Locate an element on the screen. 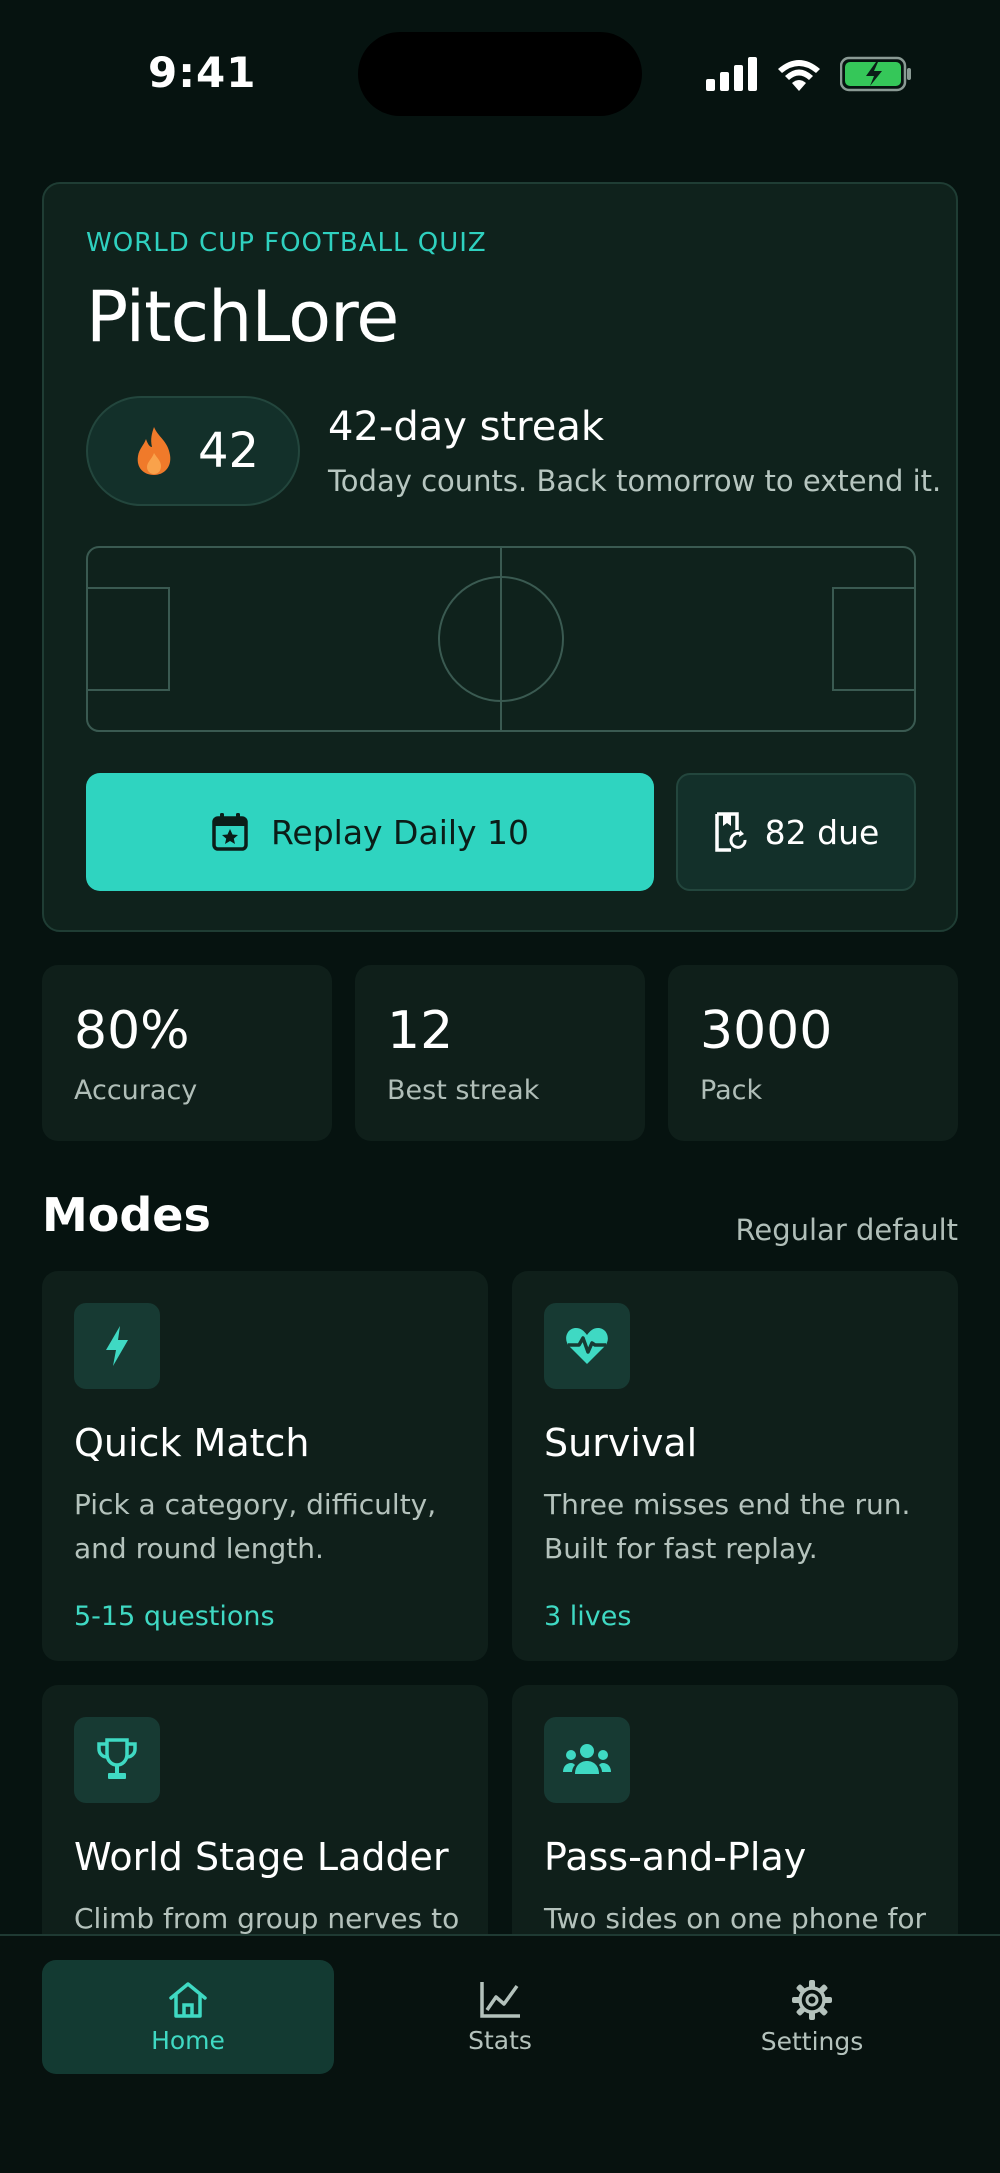 Image resolution: width=1000 pixels, height=2173 pixels. status-bar: 9:41 is located at coordinates (500, 75).